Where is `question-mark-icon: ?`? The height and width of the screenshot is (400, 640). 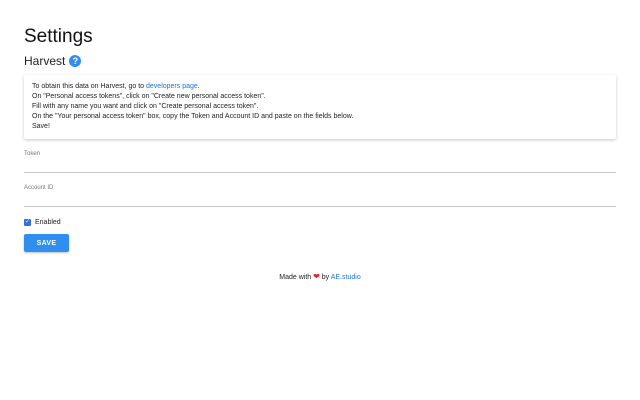
question-mark-icon: ? is located at coordinates (75, 61).